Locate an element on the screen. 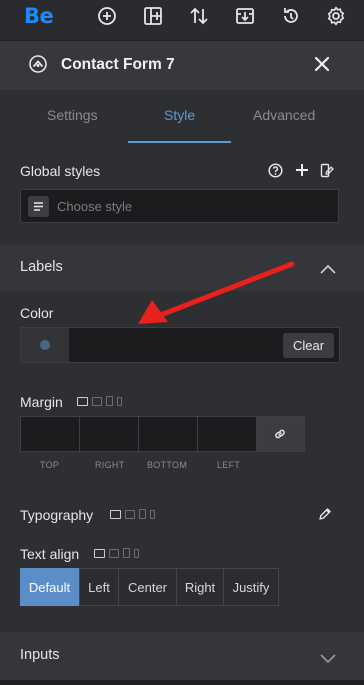  responsive-icons is located at coordinates (99, 401).